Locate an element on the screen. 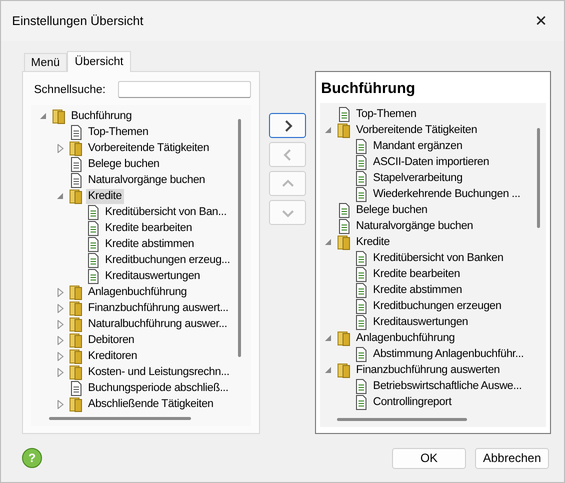  ok-button: OK is located at coordinates (429, 458).